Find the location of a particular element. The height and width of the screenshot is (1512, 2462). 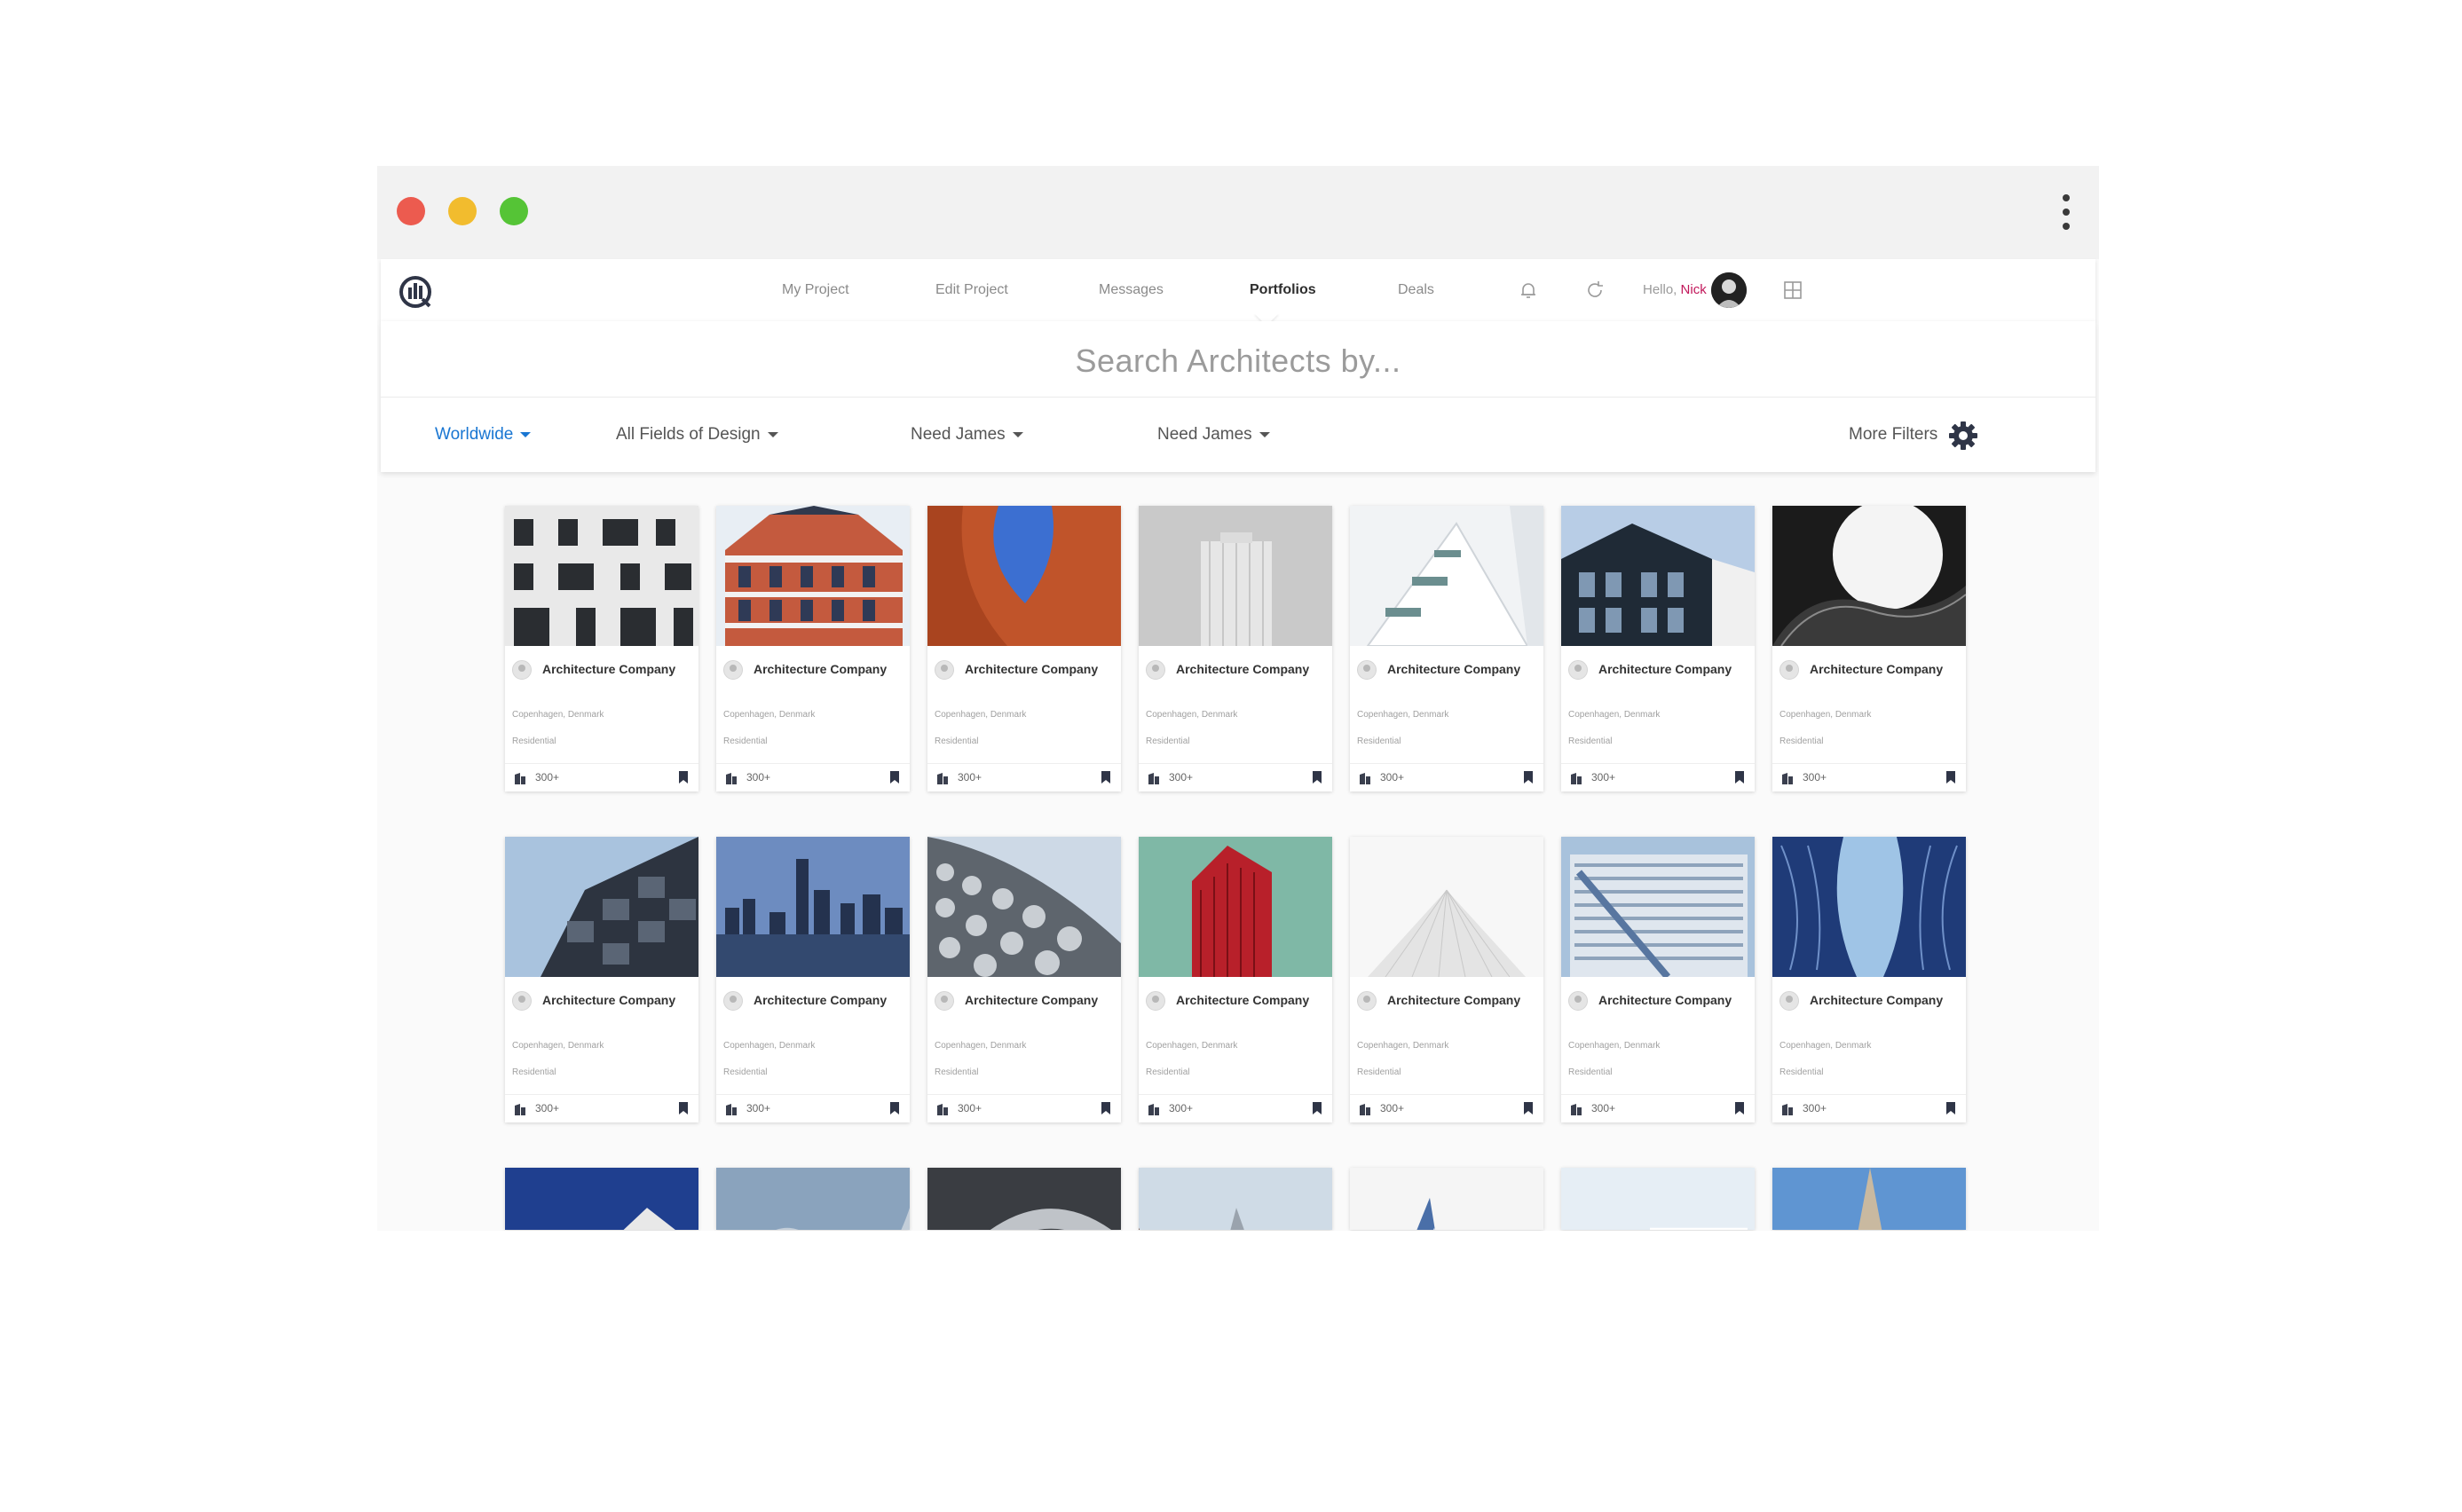

need-filter-dropdown-1: Need James is located at coordinates (967, 435).